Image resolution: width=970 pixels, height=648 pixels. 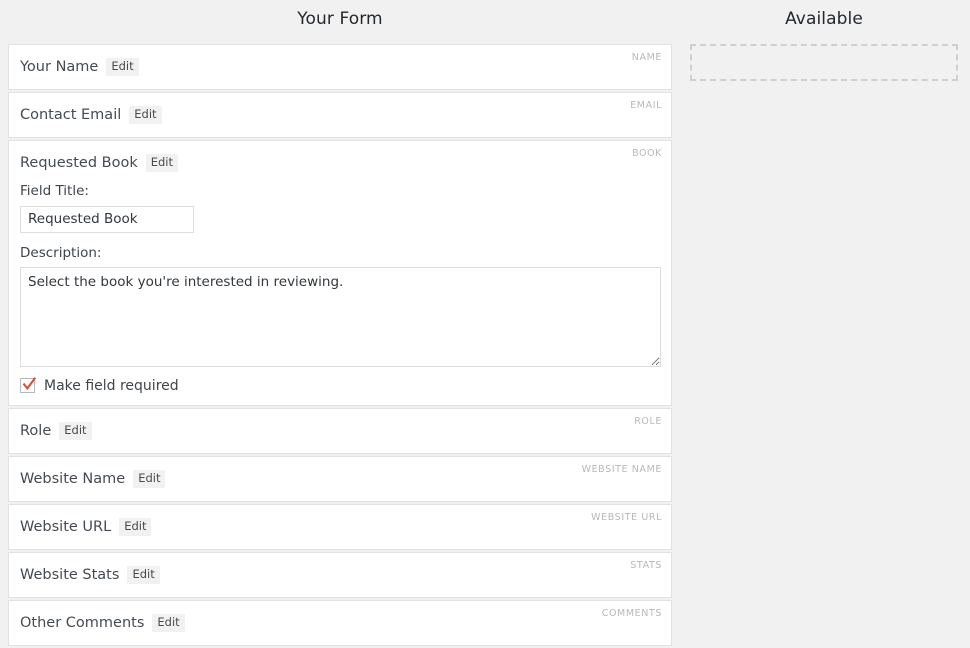 What do you see at coordinates (631, 613) in the screenshot?
I see `field-type-tag: COMMENTS` at bounding box center [631, 613].